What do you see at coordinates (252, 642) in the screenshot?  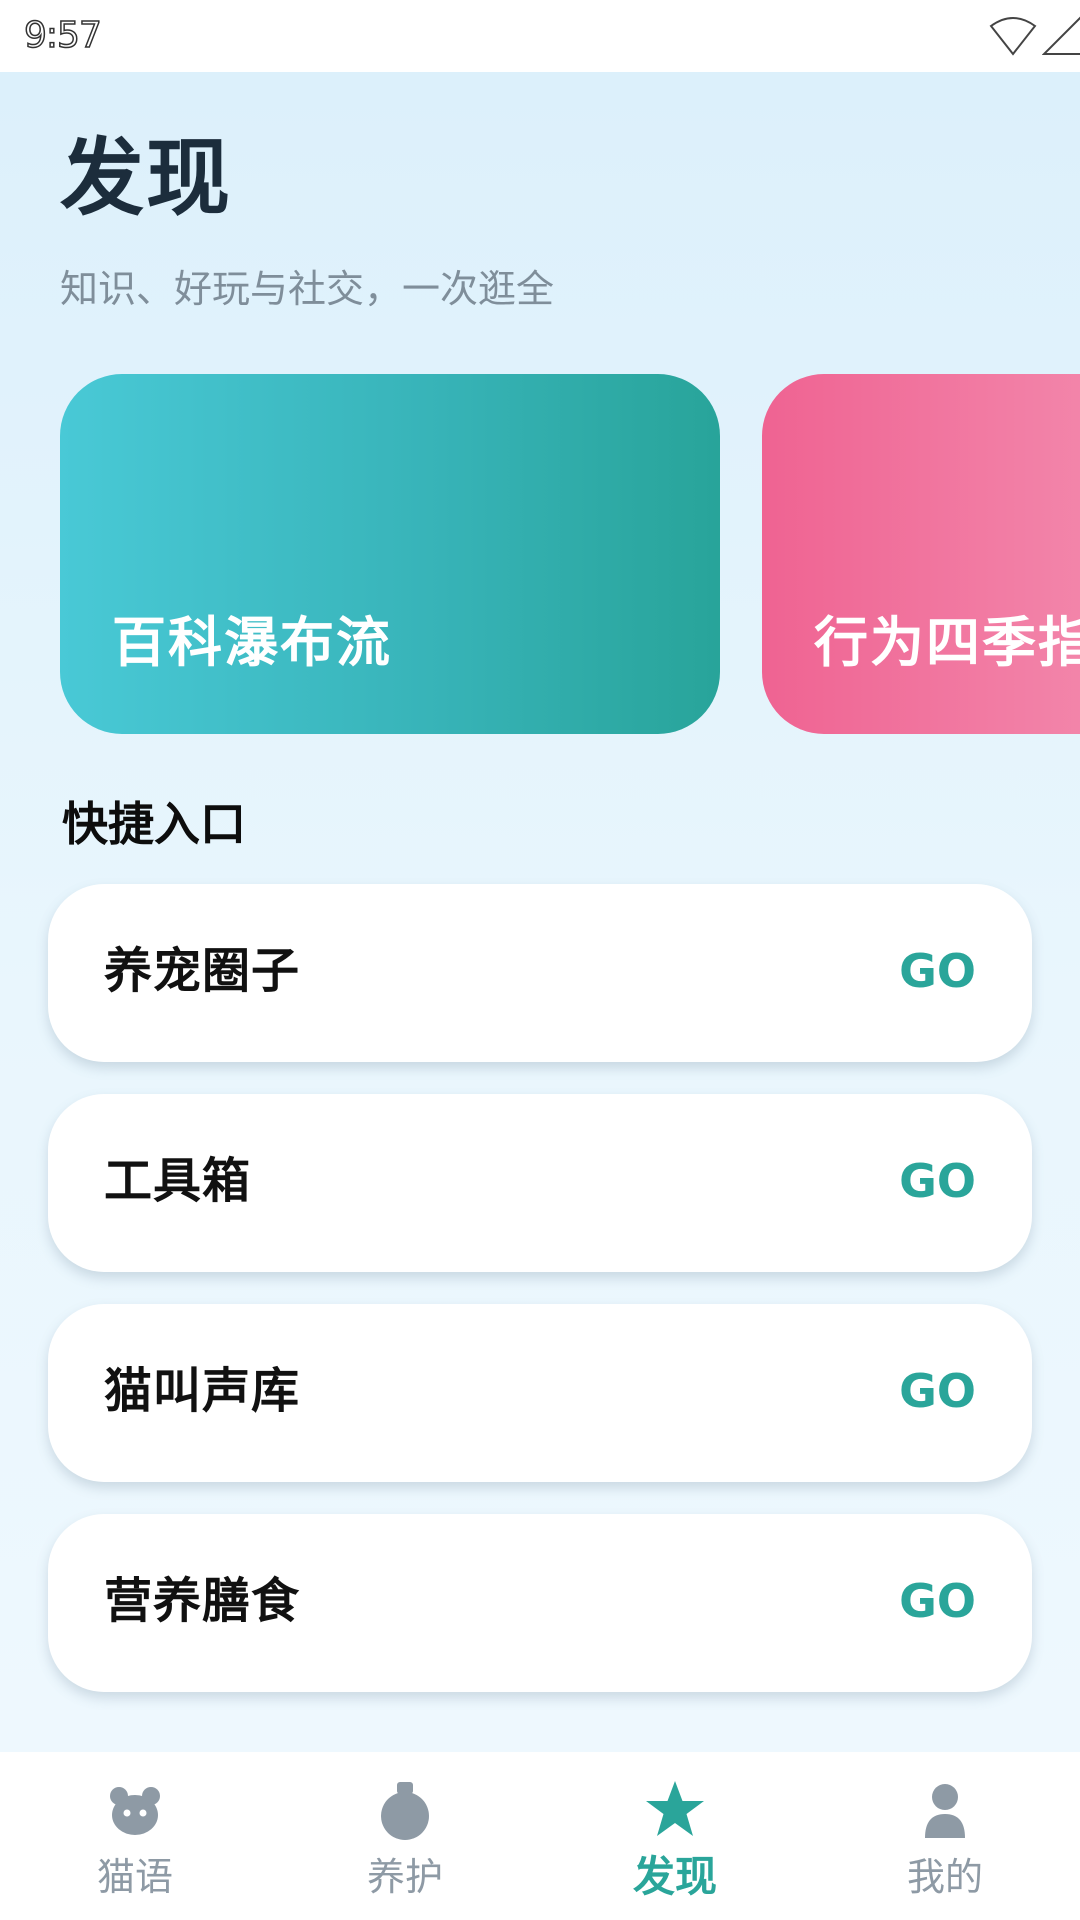 I see `banner-label: 百科瀑布流` at bounding box center [252, 642].